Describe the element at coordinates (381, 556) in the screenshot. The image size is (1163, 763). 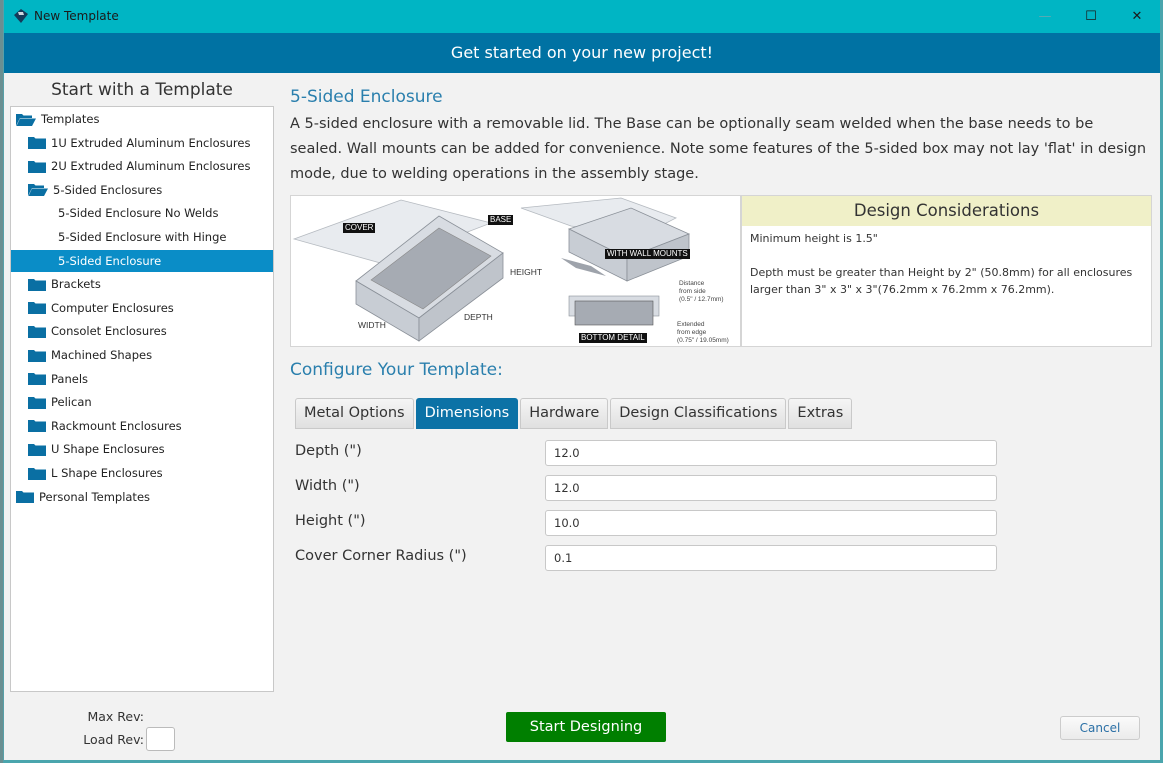
I see `cover-corner-radius-label: Cover Corner Radius (")` at that location.